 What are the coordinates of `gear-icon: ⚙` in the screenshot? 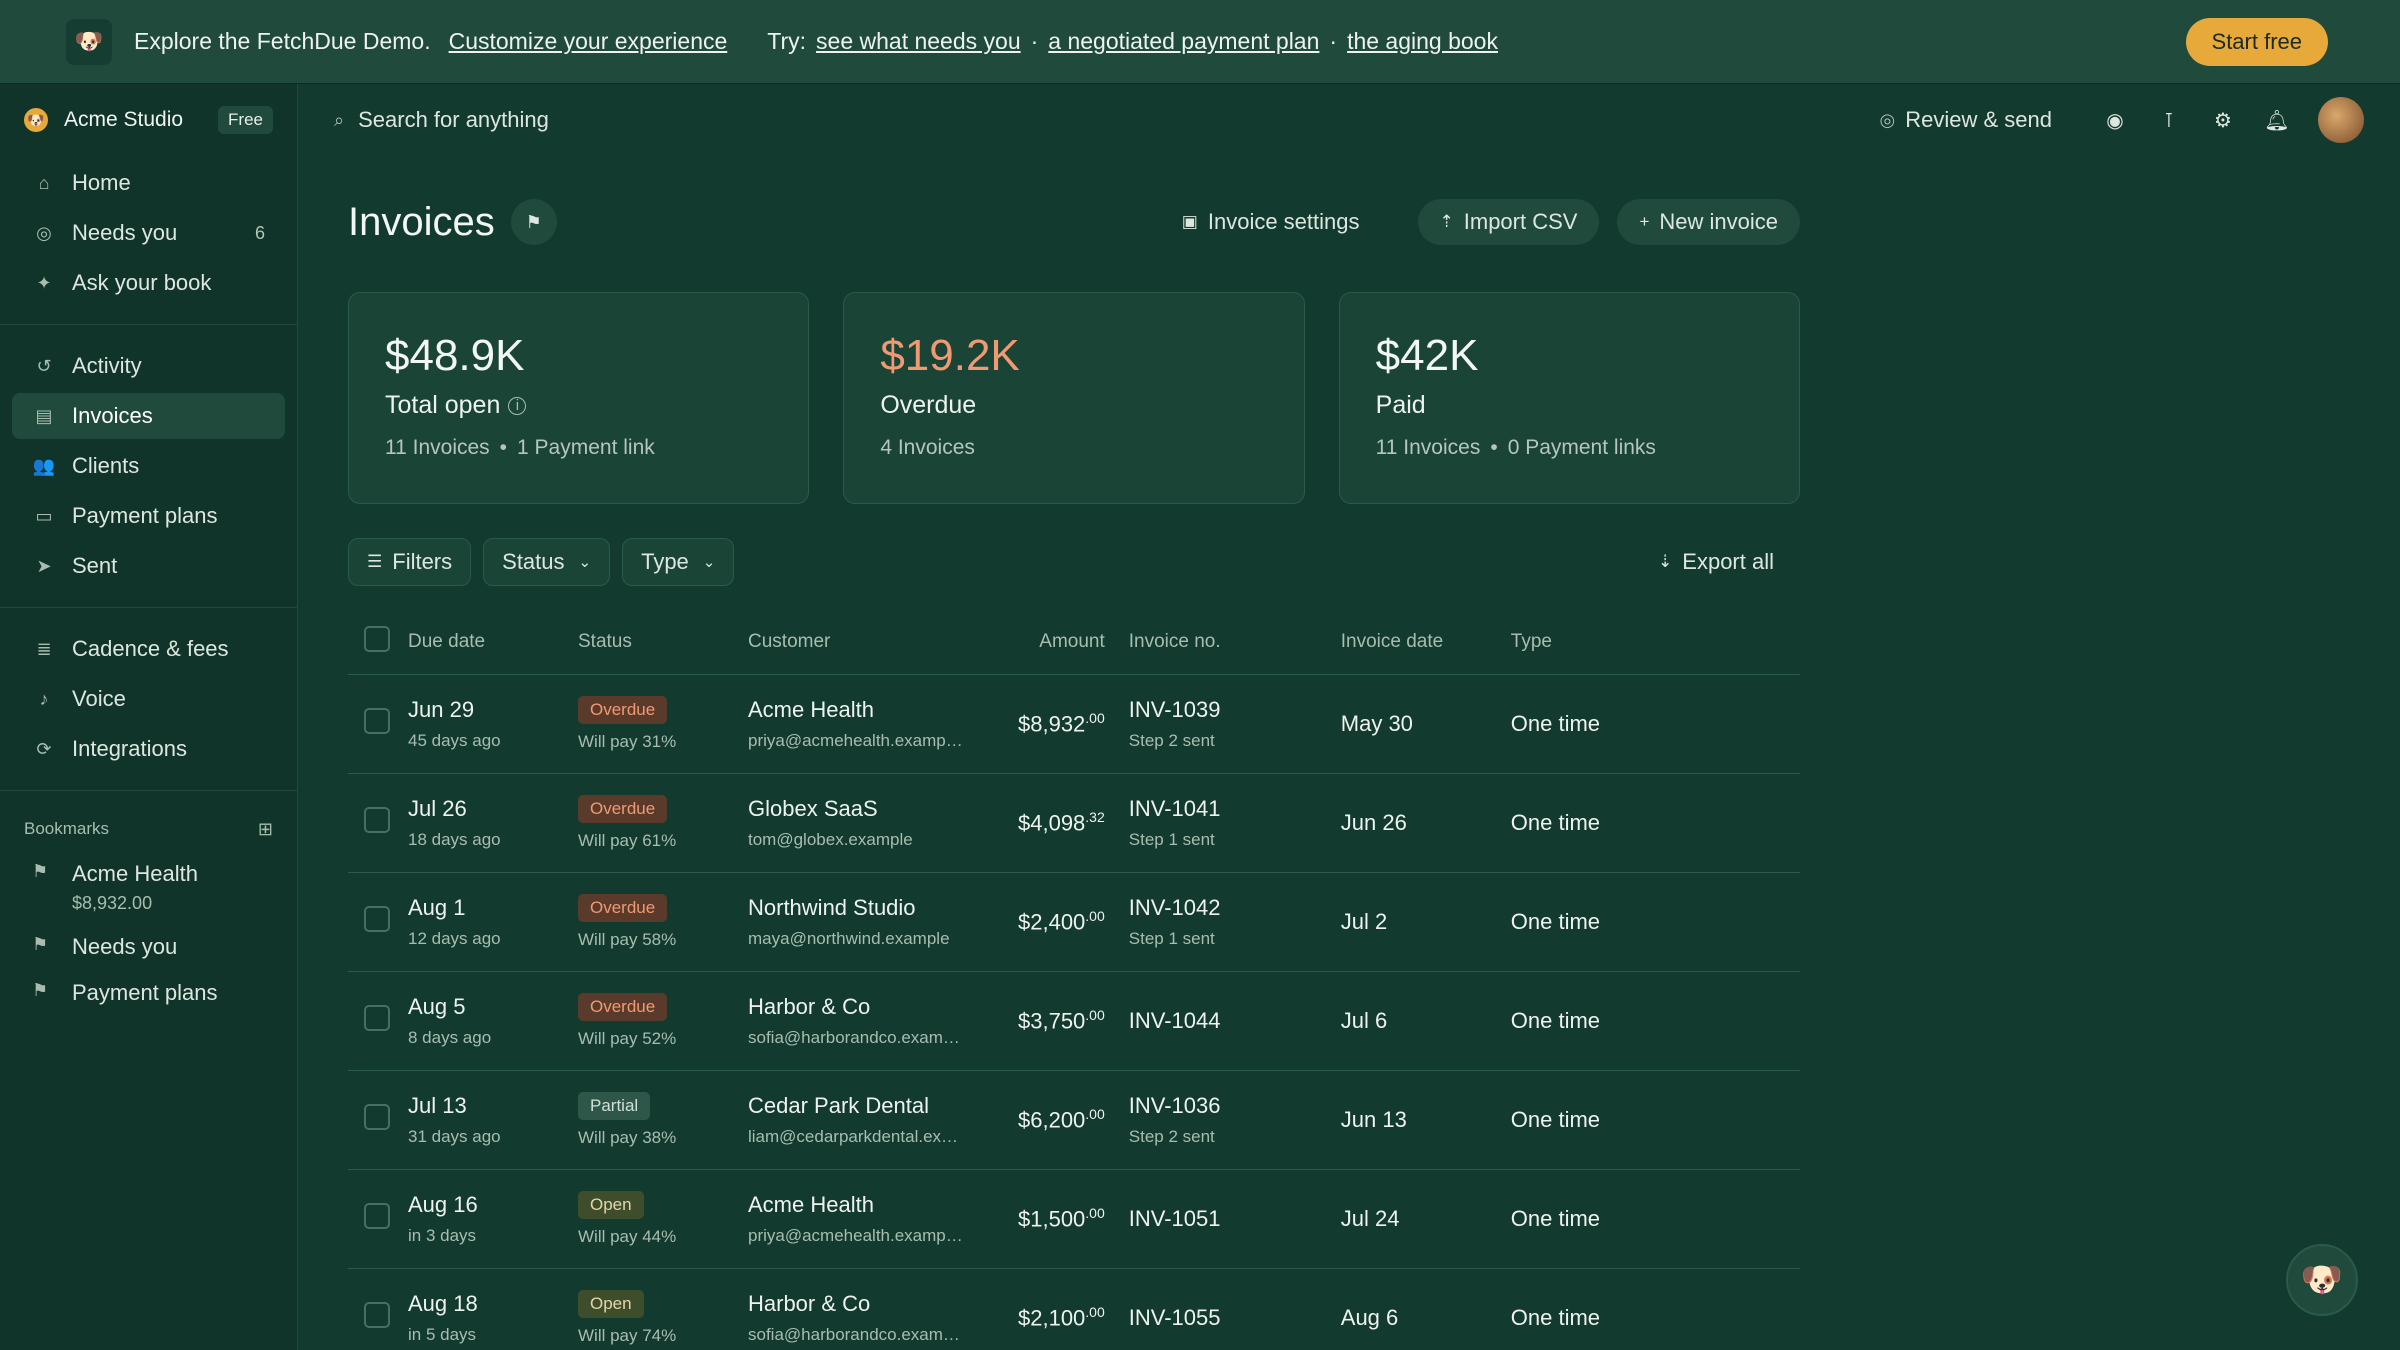 It's located at (2223, 120).